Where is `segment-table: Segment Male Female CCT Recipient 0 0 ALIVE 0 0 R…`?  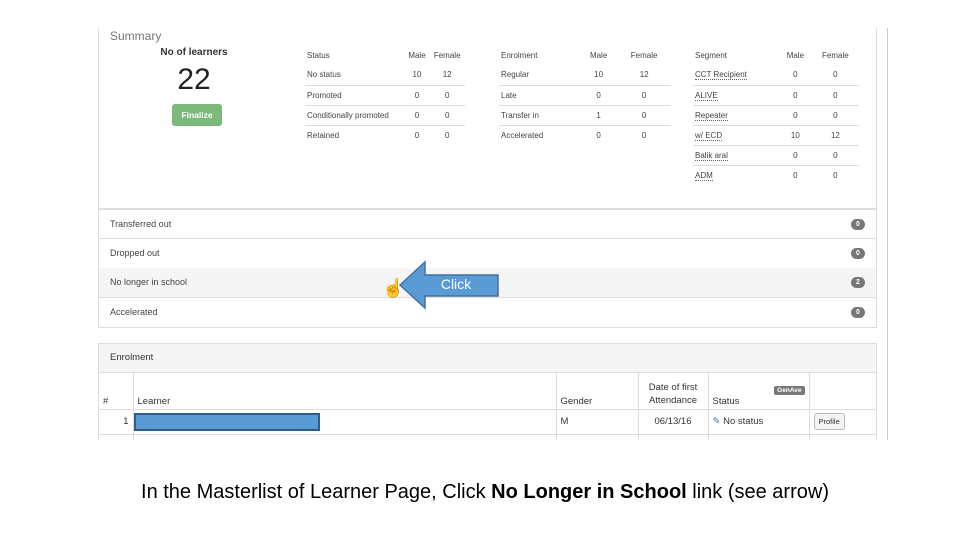 segment-table: Segment Male Female CCT Recipient 0 0 ALIVE 0 0 R… is located at coordinates (776, 115).